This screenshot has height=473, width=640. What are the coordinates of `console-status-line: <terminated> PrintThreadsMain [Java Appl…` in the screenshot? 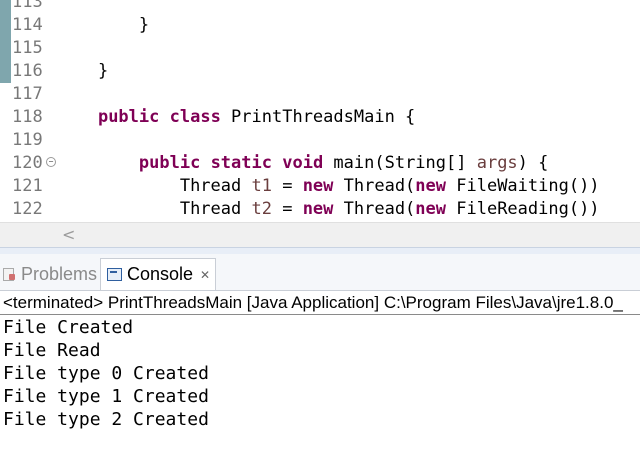 It's located at (320, 303).